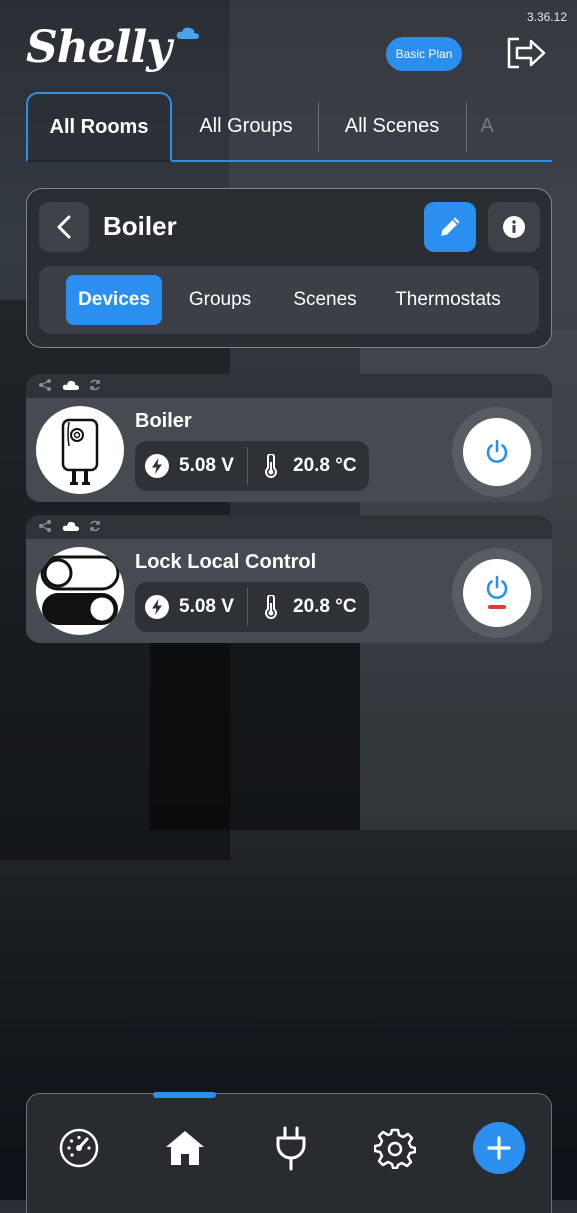  I want to click on back-button, so click(64, 227).